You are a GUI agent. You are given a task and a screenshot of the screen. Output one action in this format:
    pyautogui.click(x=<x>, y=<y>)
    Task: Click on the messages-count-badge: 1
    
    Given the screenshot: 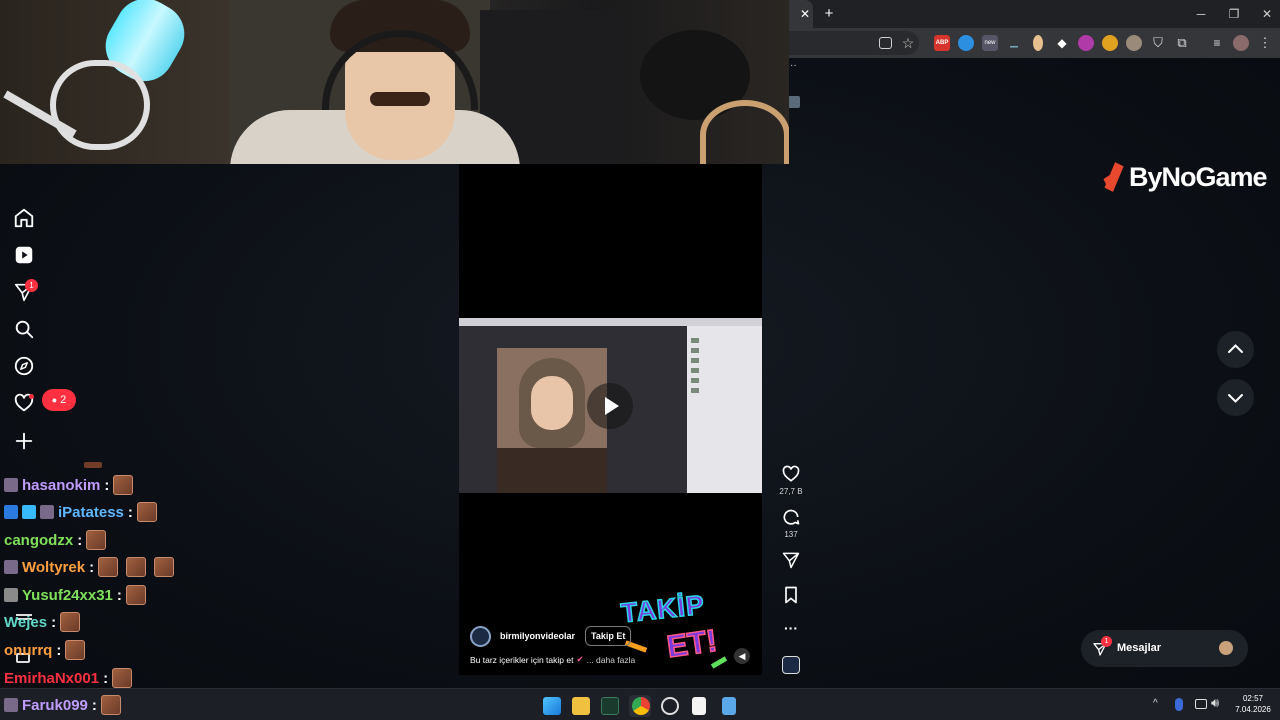 What is the action you would take?
    pyautogui.click(x=31, y=285)
    